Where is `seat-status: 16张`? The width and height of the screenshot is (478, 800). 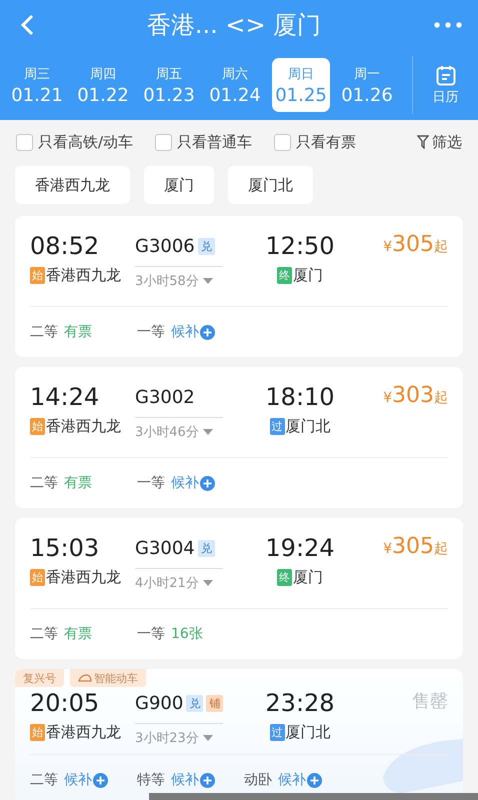
seat-status: 16张 is located at coordinates (187, 634).